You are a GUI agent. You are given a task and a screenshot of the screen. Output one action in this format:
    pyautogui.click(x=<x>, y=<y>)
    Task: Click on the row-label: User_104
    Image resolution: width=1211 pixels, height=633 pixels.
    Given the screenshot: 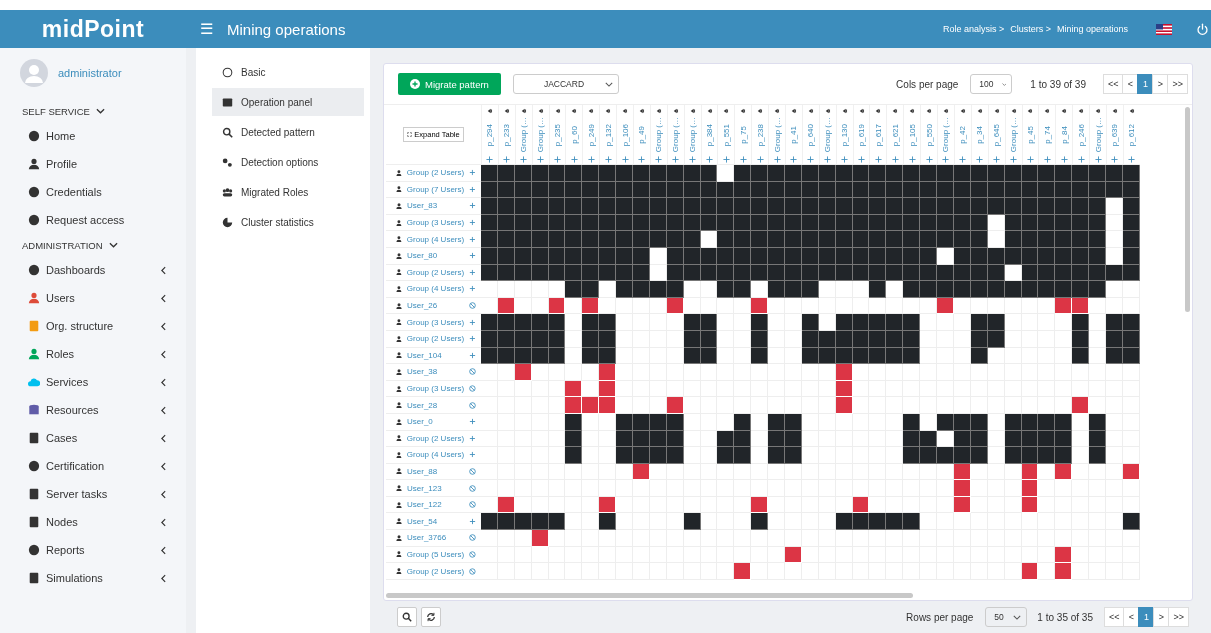 What is the action you would take?
    pyautogui.click(x=435, y=355)
    